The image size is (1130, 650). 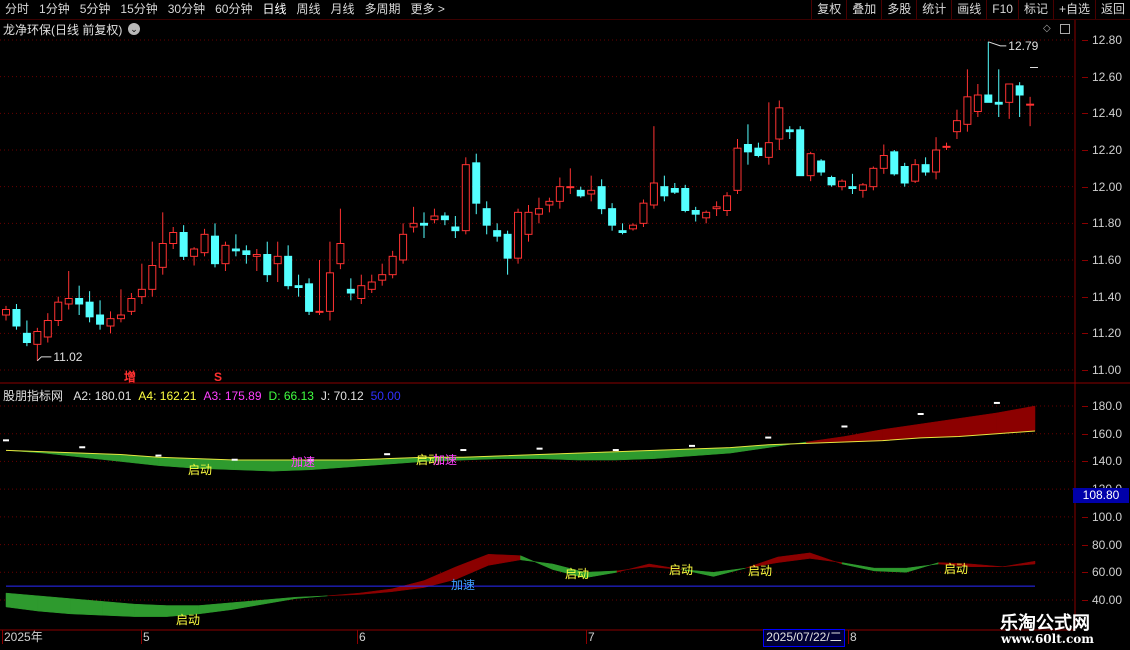 I want to click on price-tick-label: 12.20, so click(x=1107, y=150).